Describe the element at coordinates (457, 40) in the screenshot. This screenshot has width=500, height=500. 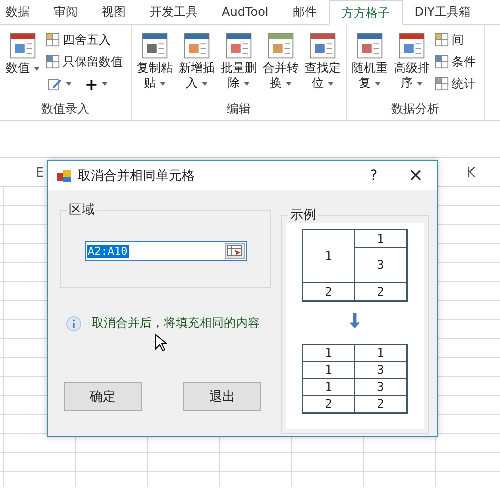
I see `ribbon-small-button: 间` at that location.